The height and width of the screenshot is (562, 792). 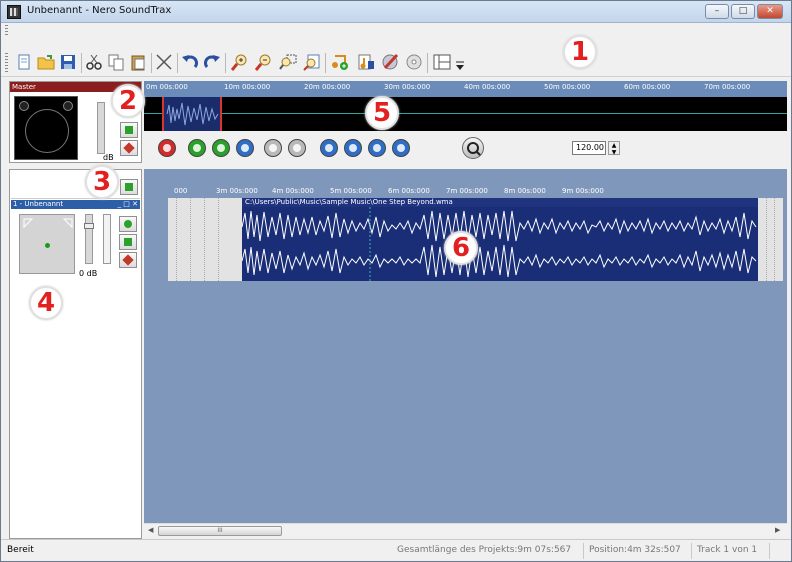 What do you see at coordinates (461, 248) in the screenshot?
I see `callout-6: 6` at bounding box center [461, 248].